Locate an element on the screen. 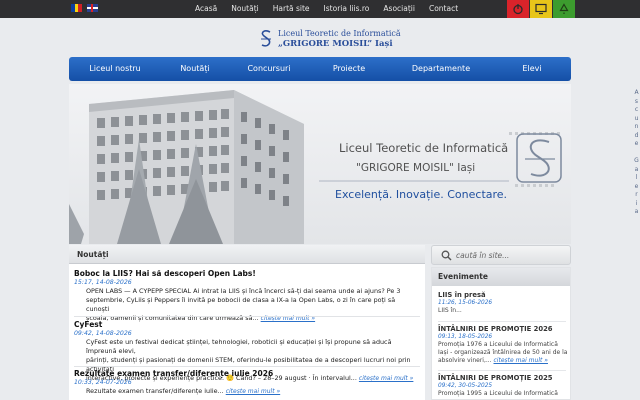 This screenshot has width=640, height=400. event-date: 11:26, 15-06-2026 is located at coordinates (465, 303).